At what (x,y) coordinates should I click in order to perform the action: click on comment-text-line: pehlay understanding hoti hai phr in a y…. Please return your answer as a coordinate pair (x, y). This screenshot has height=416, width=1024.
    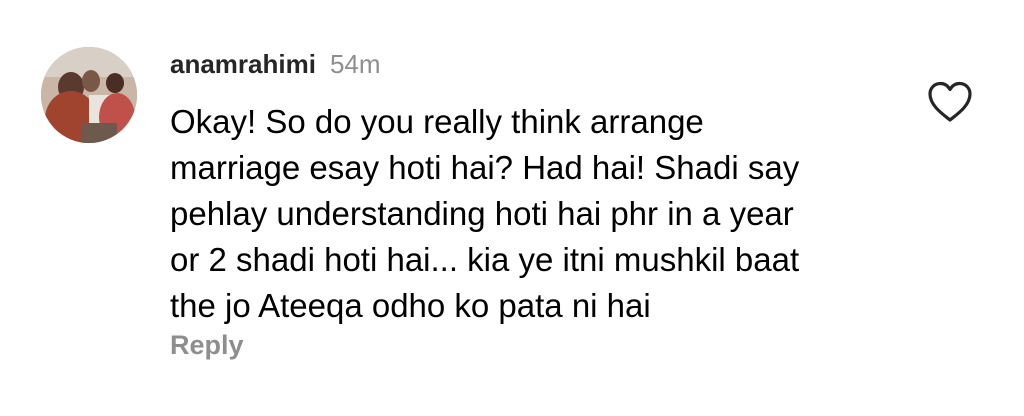
    Looking at the image, I should click on (482, 213).